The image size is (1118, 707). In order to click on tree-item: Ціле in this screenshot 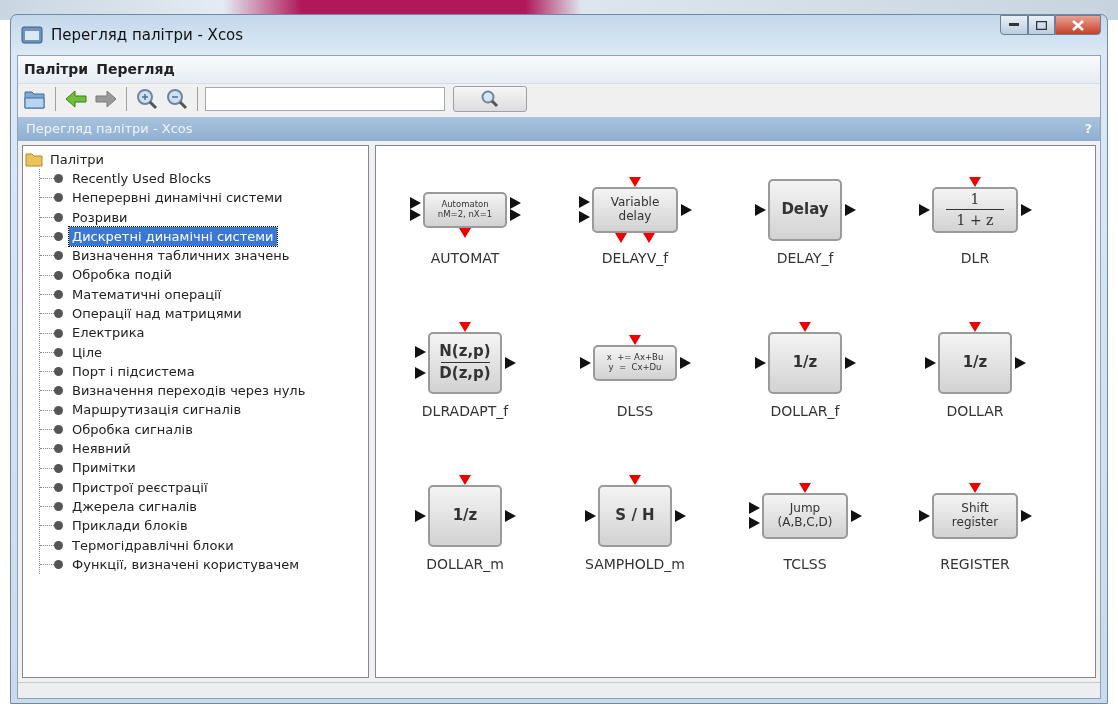, I will do `click(87, 352)`.